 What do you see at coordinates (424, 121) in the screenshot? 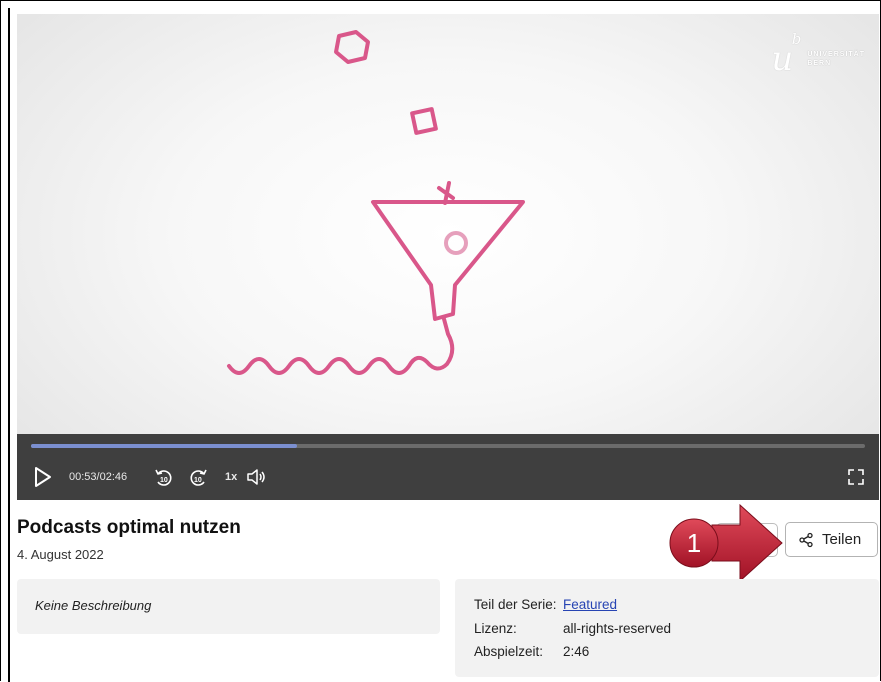
I see `square-shape` at bounding box center [424, 121].